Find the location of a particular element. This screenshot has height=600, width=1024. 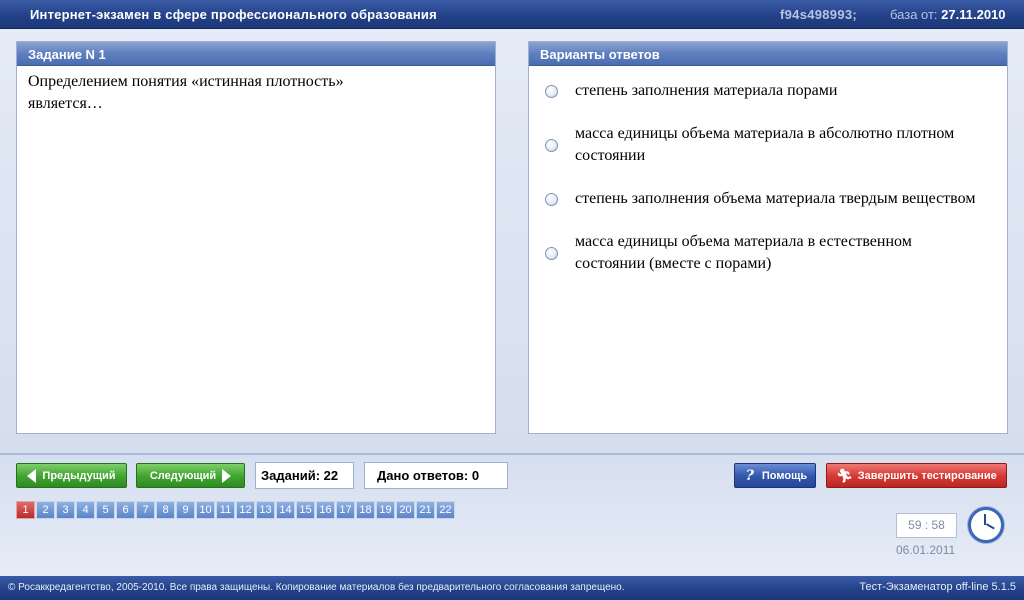

answer-option-1: степень заполнения материала порами is located at coordinates (768, 91).